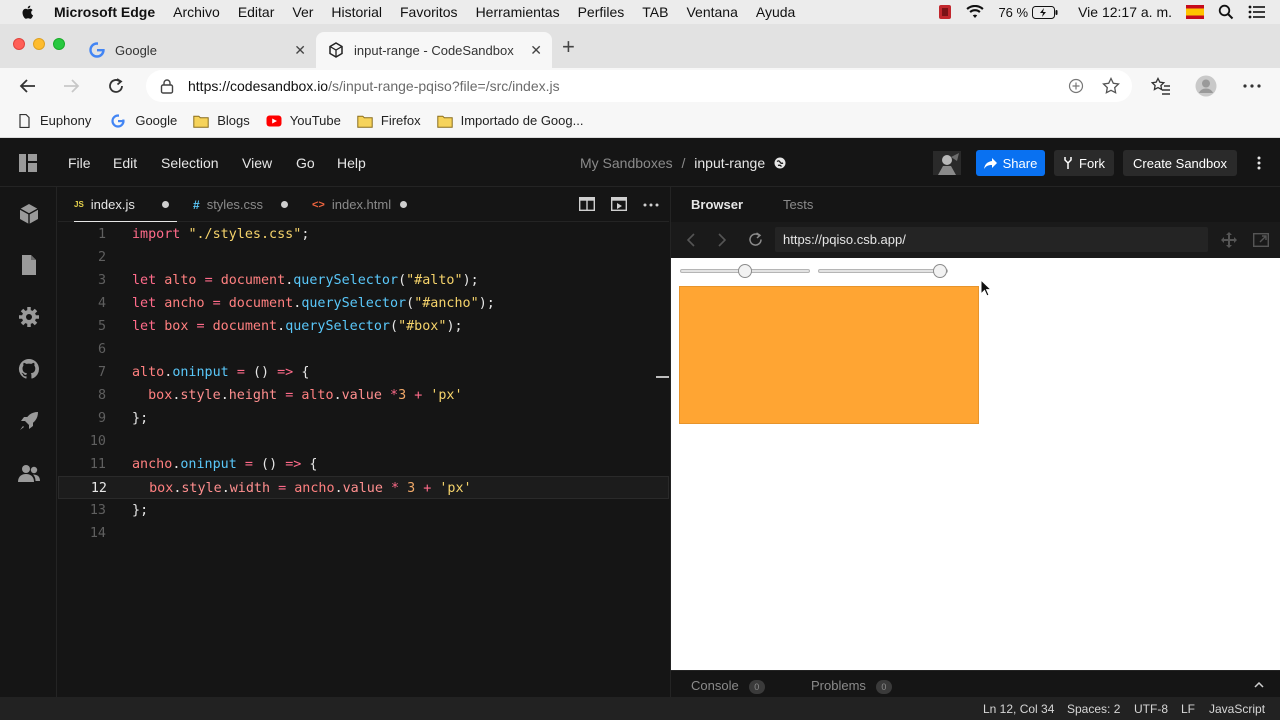 This screenshot has width=1280, height=720. What do you see at coordinates (991, 239) in the screenshot?
I see `preview-address-input: https://pqiso.csb.app/` at bounding box center [991, 239].